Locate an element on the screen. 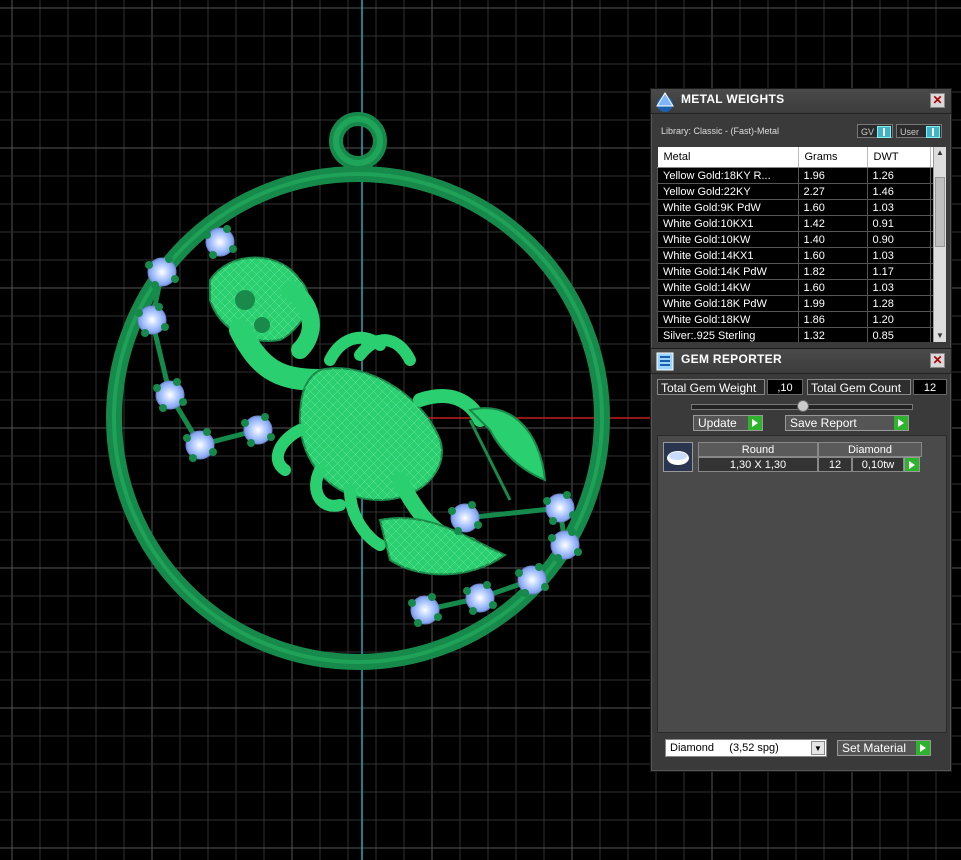  metal-row: Yellow Gold:18KY R...1.961.2615.41 is located at coordinates (795, 175).